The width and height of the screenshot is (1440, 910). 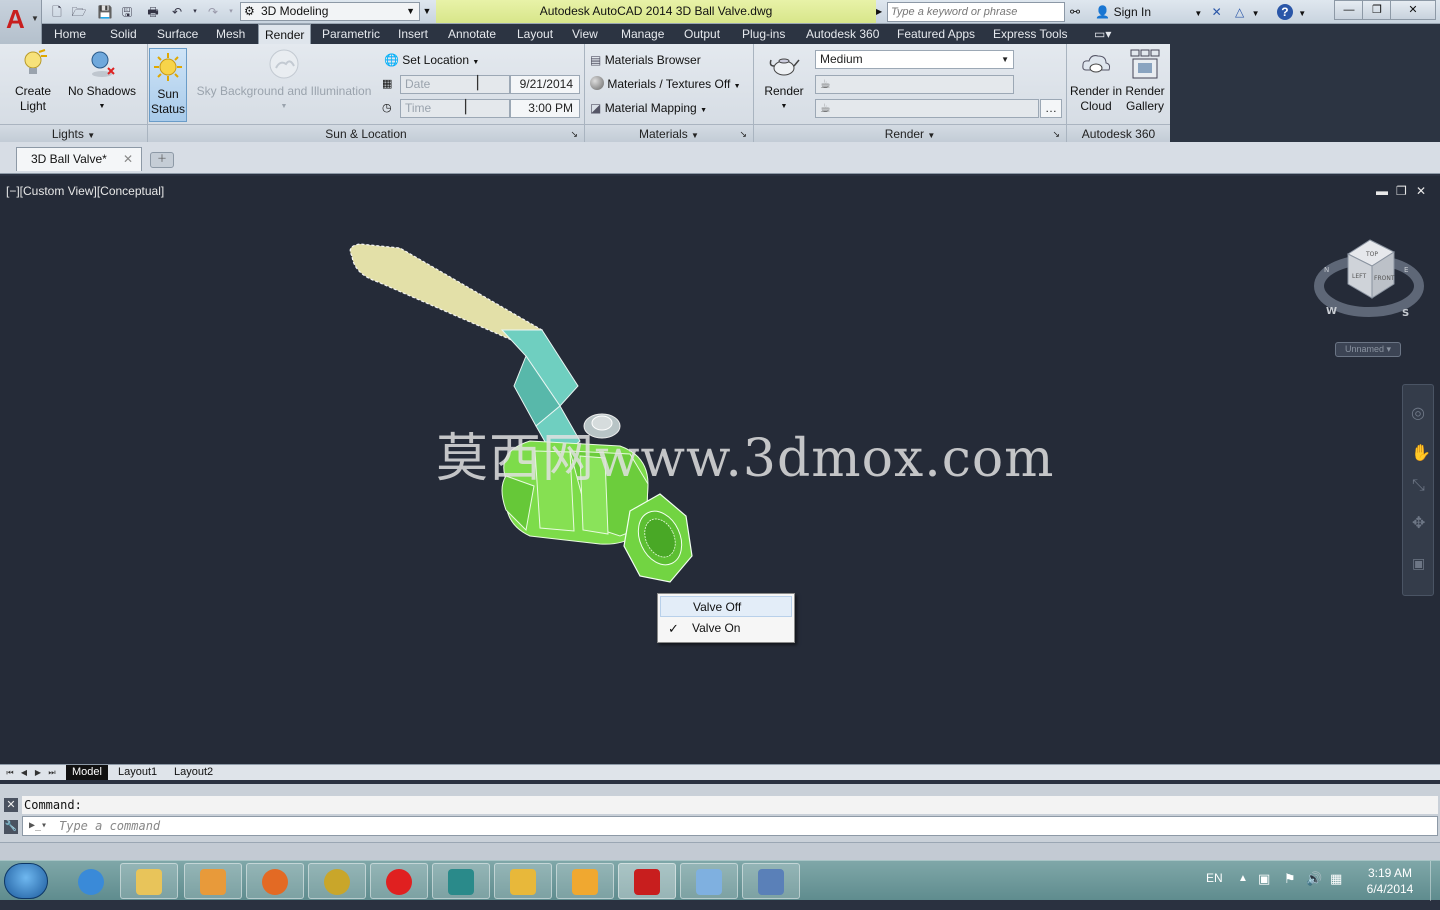 What do you see at coordinates (1418, 523) in the screenshot?
I see `orbit-icon: ✥` at bounding box center [1418, 523].